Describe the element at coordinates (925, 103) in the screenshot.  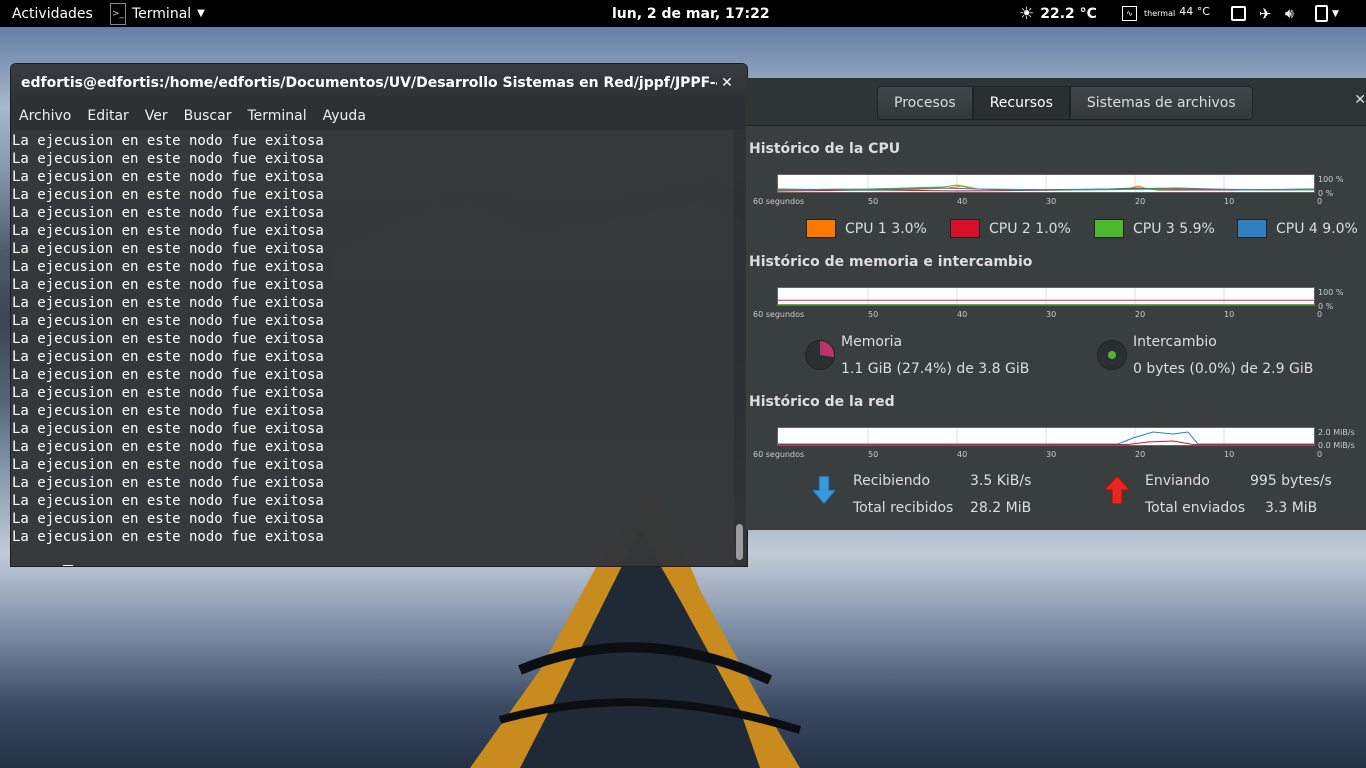
I see `tab-procesos: Procesos` at that location.